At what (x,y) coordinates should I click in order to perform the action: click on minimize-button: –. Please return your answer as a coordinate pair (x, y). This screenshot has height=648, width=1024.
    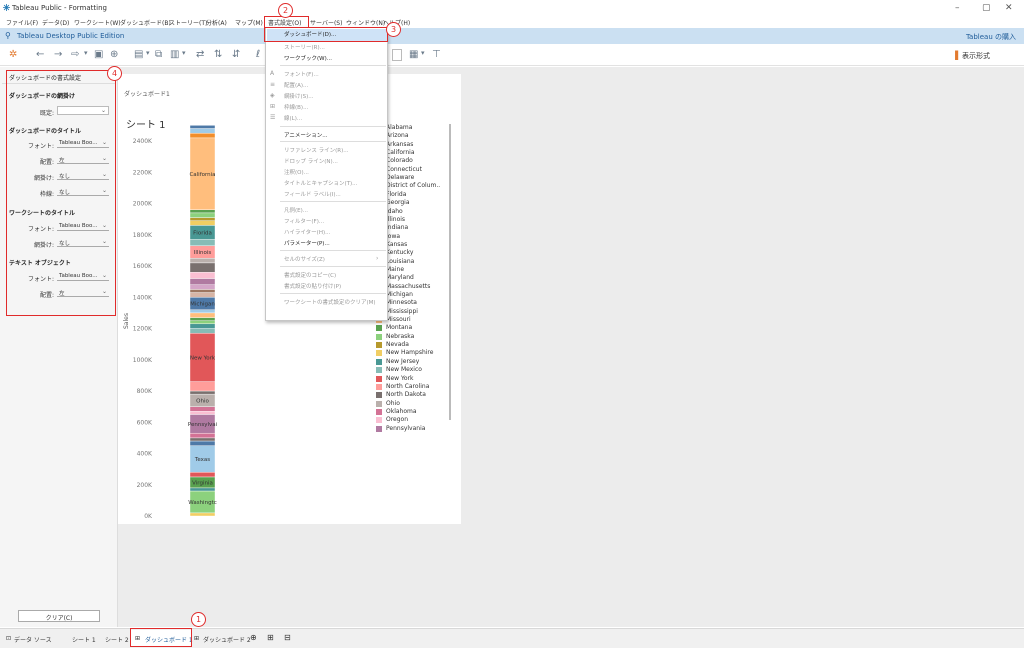
    Looking at the image, I should click on (957, 8).